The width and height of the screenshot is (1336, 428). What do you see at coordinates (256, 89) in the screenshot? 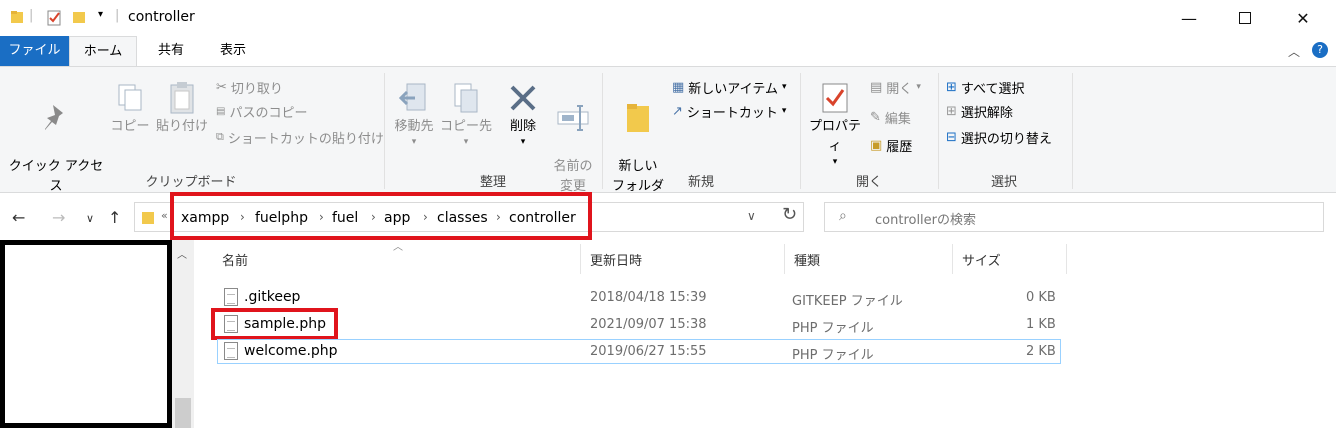
I see `cut-label: 切り取り` at bounding box center [256, 89].